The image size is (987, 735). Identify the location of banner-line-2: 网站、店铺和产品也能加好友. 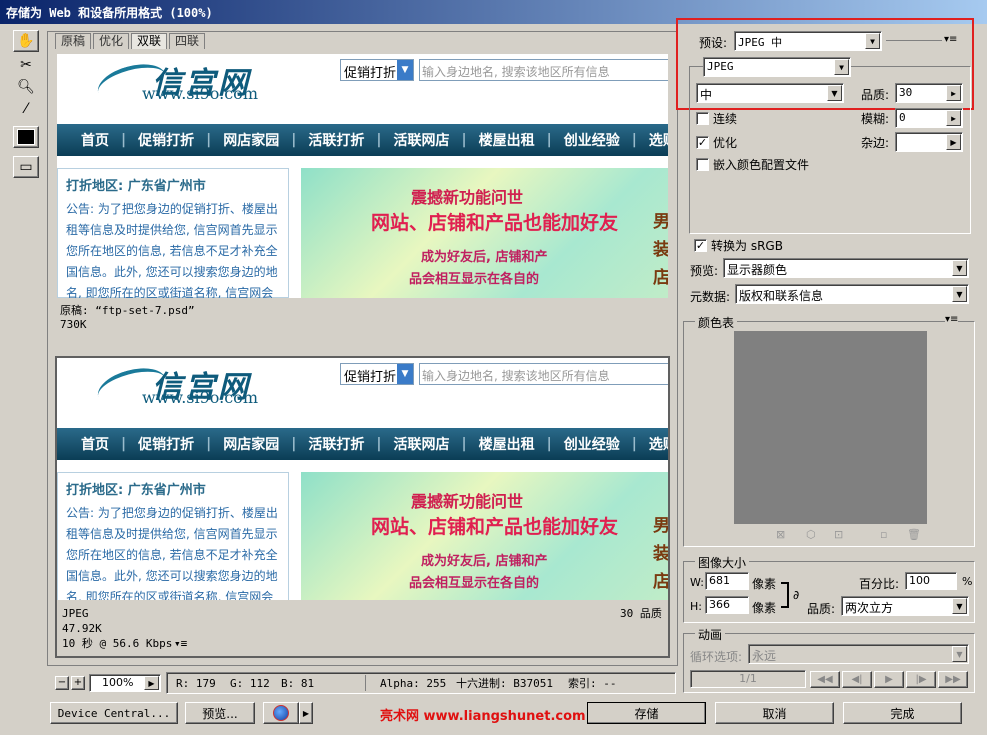
(495, 527).